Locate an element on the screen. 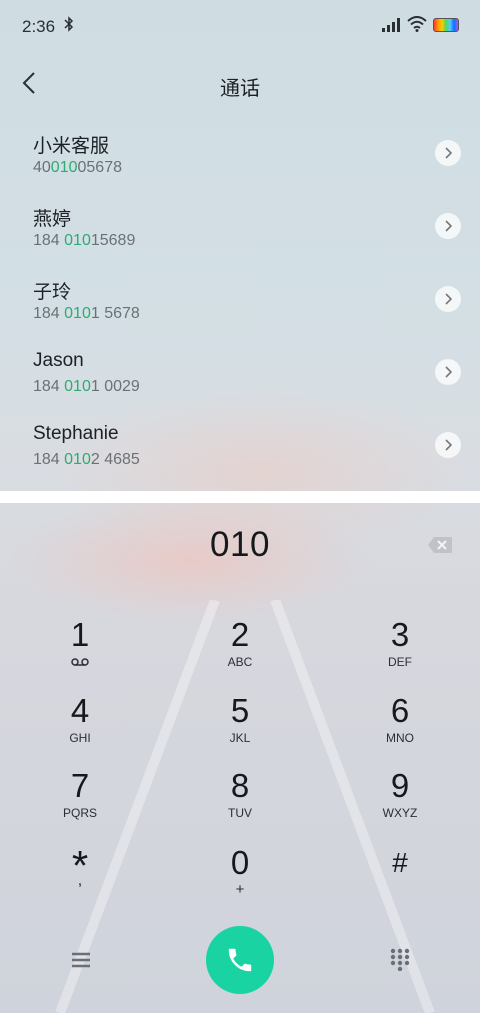 This screenshot has width=480, height=1013. dial-number-display: 010 is located at coordinates (240, 545).